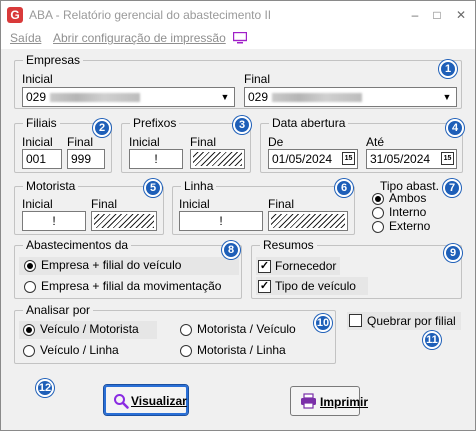 This screenshot has width=476, height=431. What do you see at coordinates (375, 142) in the screenshot?
I see `date-to-label: Até` at bounding box center [375, 142].